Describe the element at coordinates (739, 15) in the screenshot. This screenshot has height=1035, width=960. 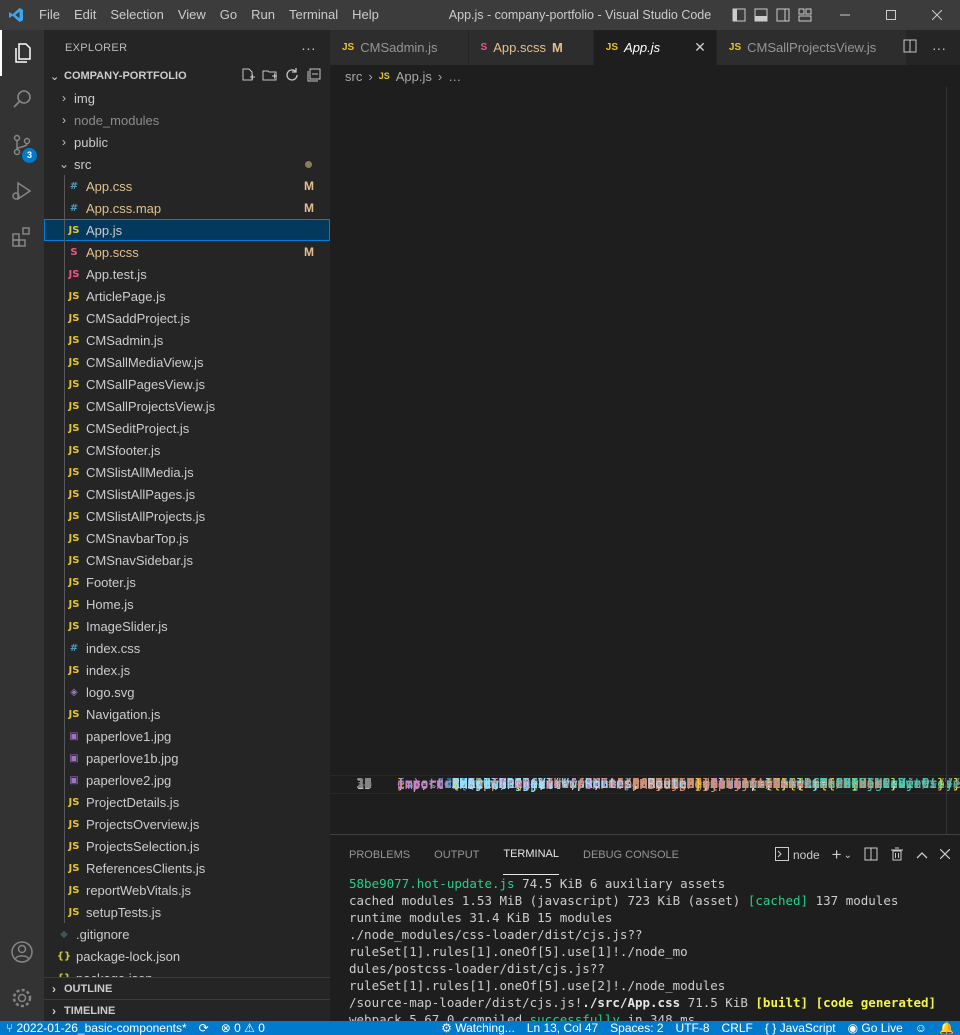
I see `toggle-sidebar-icon` at that location.